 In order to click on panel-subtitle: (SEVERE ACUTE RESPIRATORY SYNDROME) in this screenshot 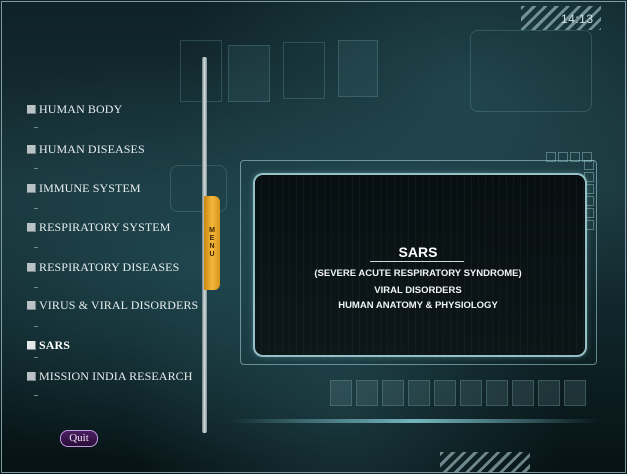, I will do `click(418, 273)`.